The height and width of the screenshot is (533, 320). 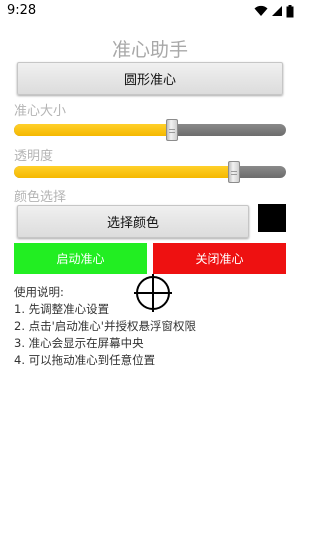 I want to click on size-label: 准心大小, so click(x=40, y=111).